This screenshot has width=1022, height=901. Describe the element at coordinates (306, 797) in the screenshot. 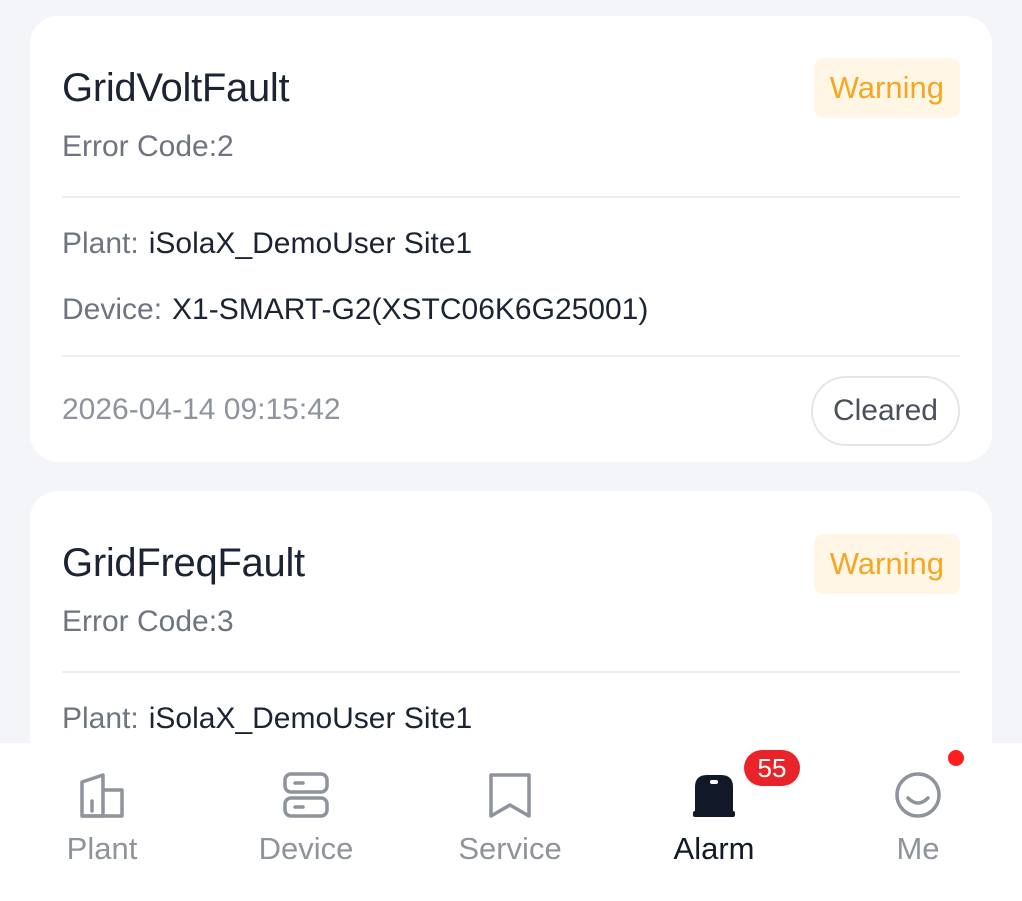

I see `device-icon` at that location.